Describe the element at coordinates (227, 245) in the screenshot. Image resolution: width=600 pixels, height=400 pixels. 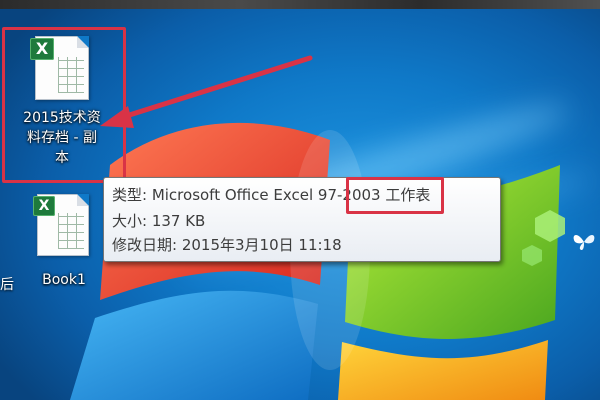
I see `tooltip-modified: 修改日期: 2015年3月10日 11:18` at that location.